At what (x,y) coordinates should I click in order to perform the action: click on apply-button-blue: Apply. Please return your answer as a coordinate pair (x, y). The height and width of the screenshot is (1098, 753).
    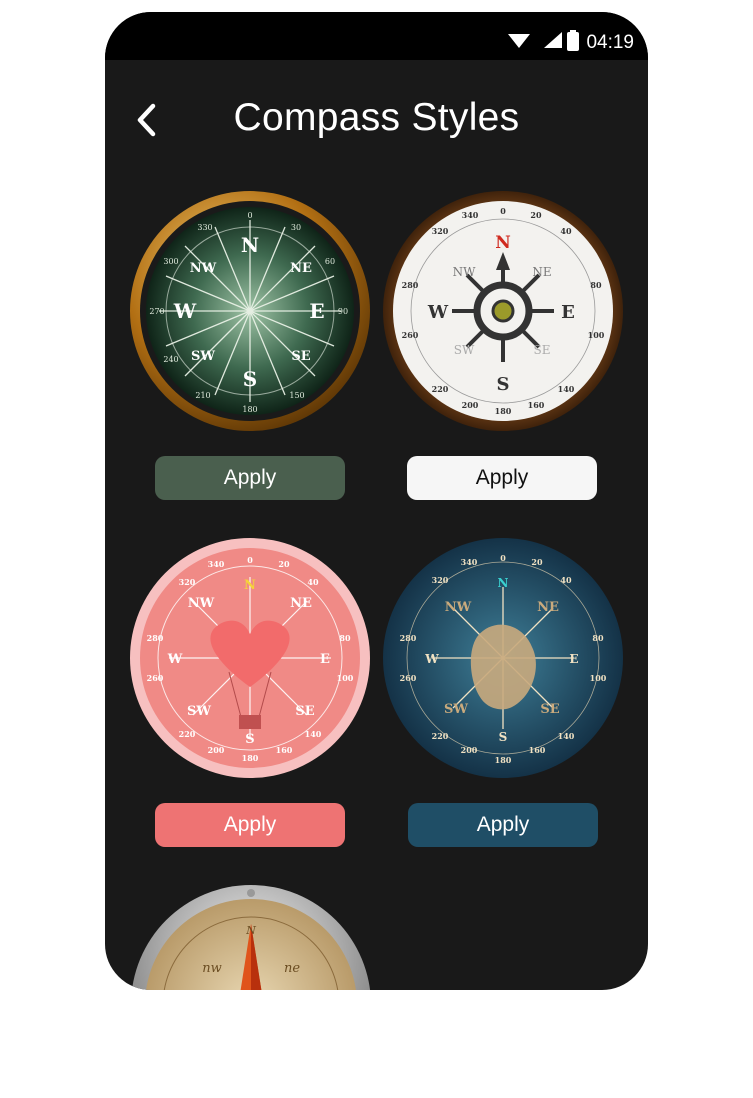
    Looking at the image, I should click on (503, 825).